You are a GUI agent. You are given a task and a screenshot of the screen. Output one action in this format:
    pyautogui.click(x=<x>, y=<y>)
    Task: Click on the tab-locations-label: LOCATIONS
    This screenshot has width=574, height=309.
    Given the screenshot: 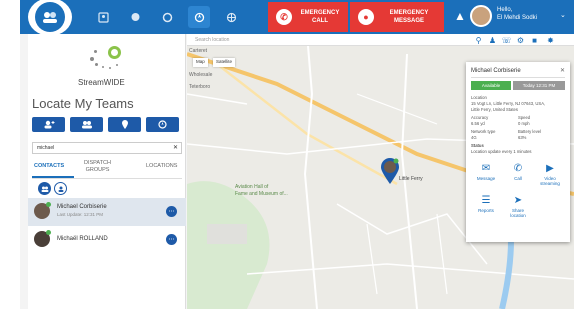 What is the action you would take?
    pyautogui.click(x=162, y=166)
    